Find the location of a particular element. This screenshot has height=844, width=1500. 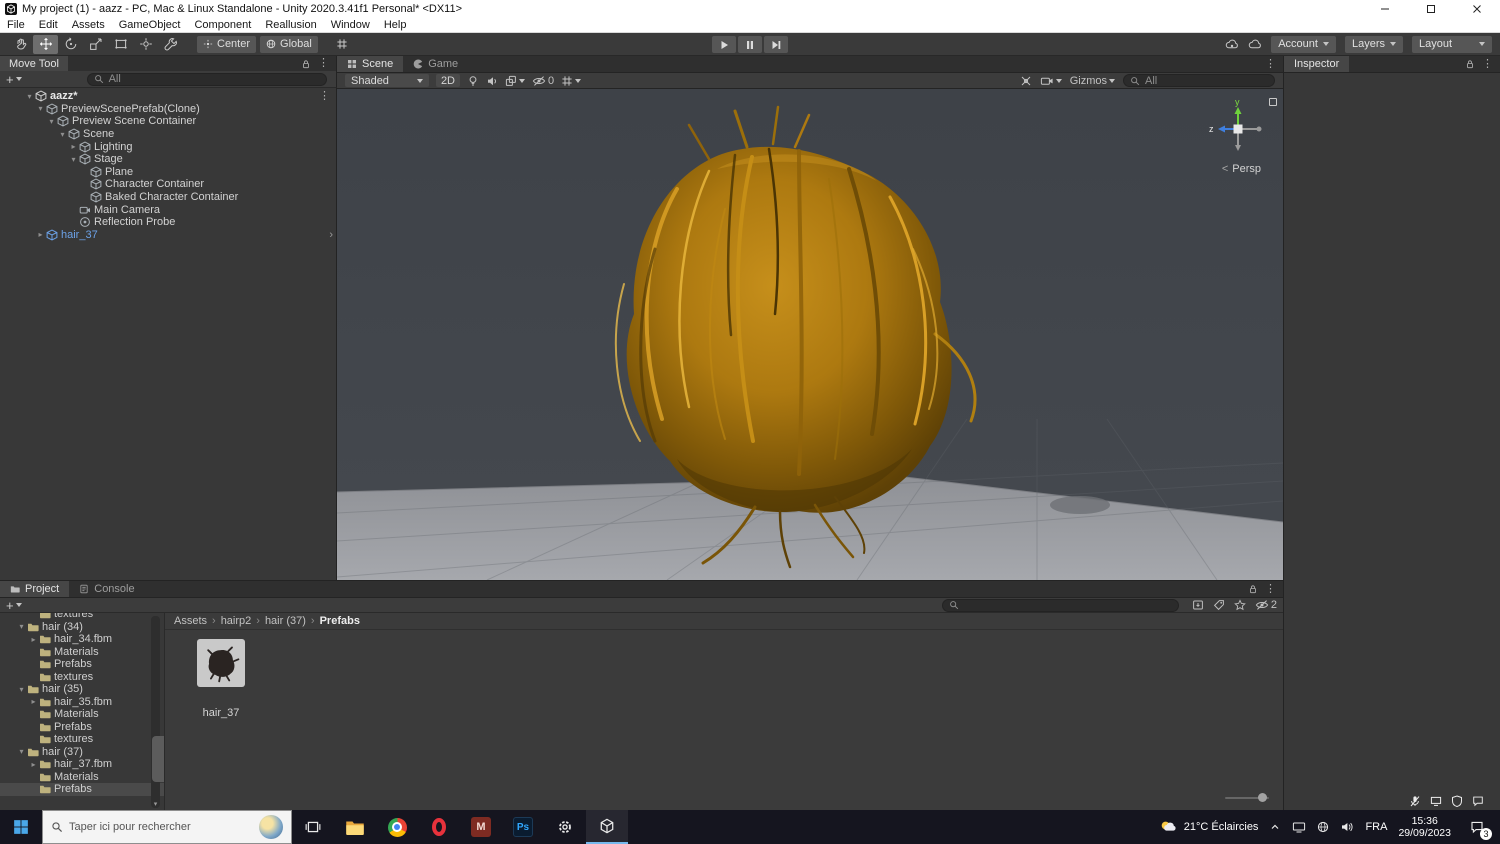

tab-console: Console is located at coordinates (106, 589).